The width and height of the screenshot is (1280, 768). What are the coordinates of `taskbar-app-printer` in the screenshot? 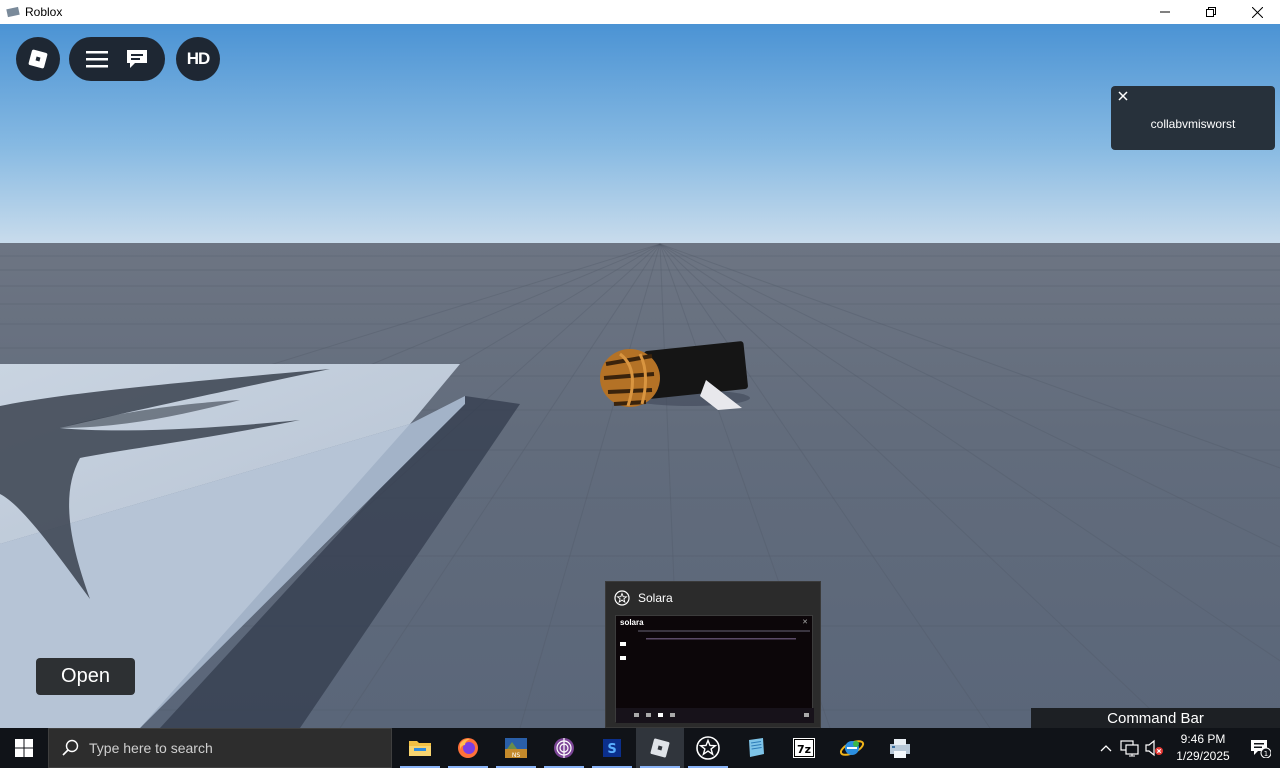 It's located at (900, 748).